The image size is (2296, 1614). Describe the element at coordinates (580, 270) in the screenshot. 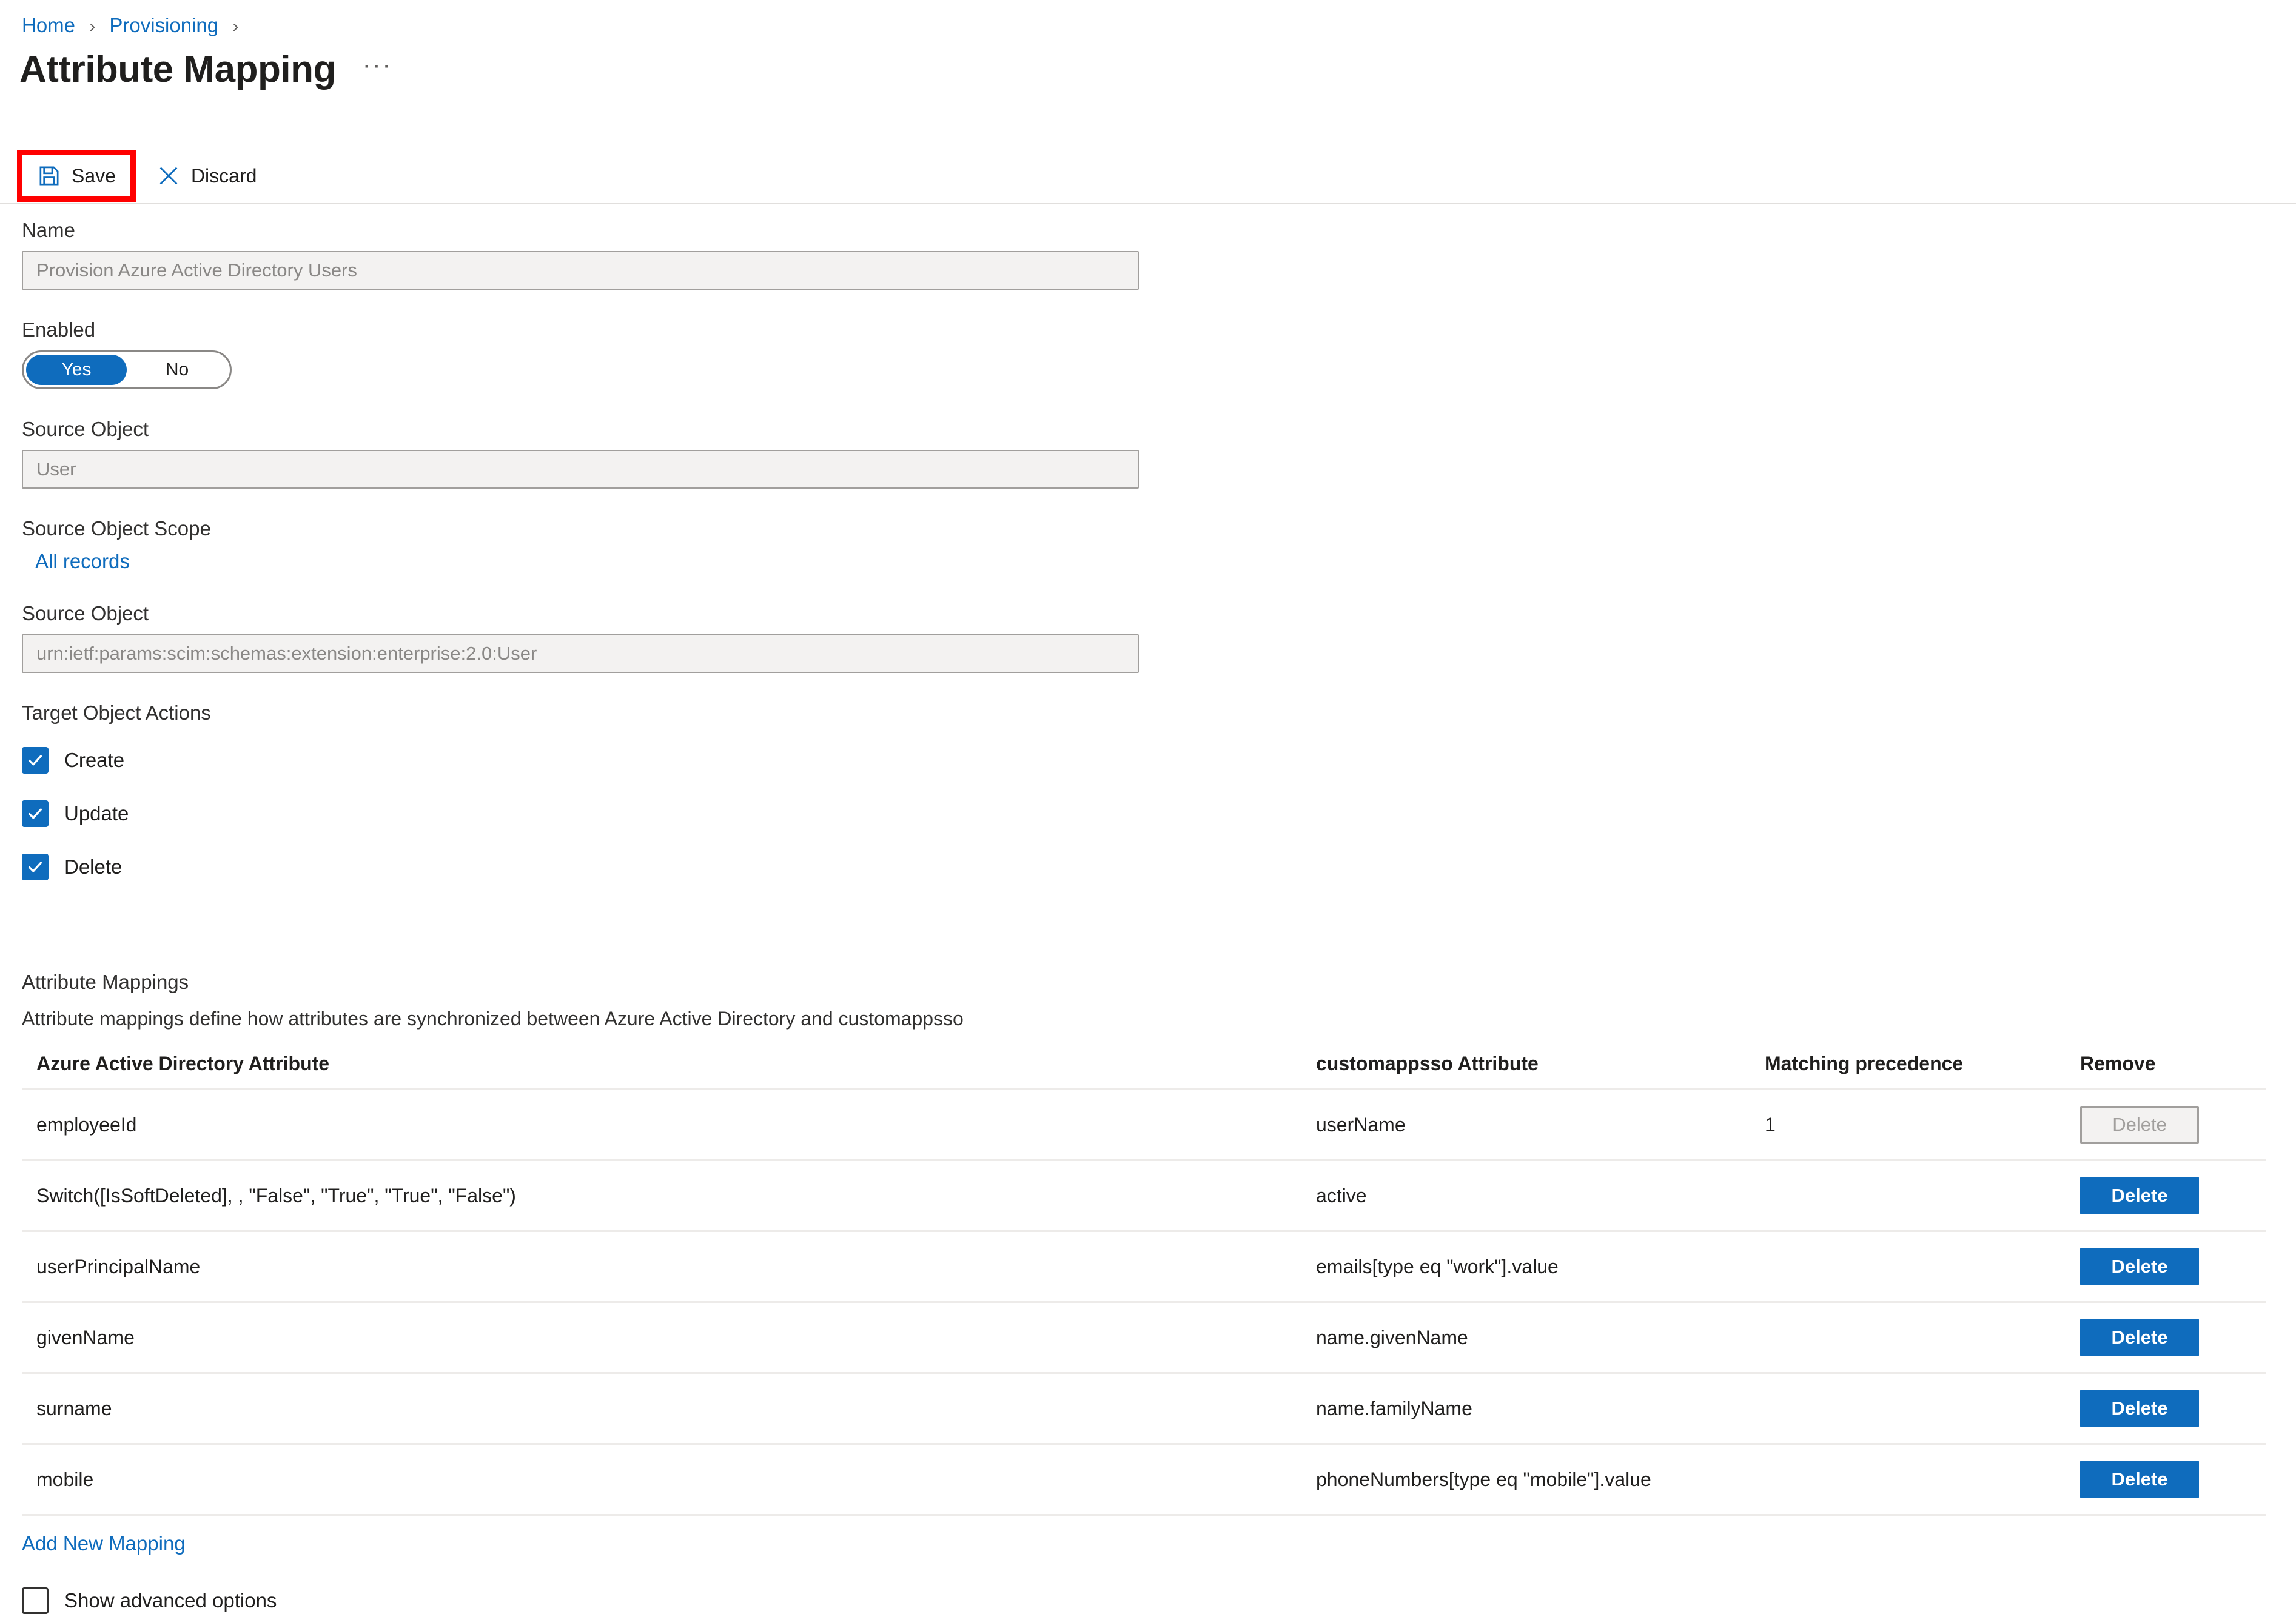

I see `name-input: Provision Azure Active Directory Users` at that location.